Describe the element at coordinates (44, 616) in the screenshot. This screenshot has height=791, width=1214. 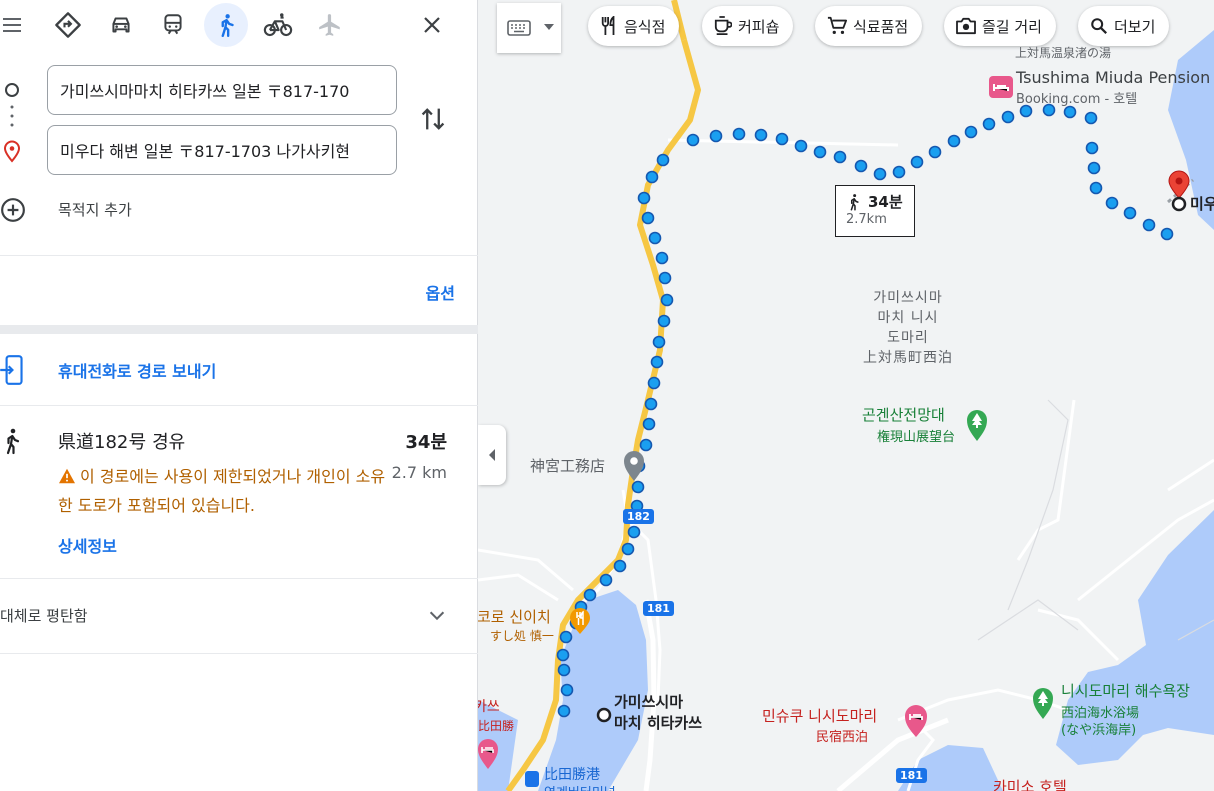
I see `terrain-summary: 대체로 평탄함` at that location.